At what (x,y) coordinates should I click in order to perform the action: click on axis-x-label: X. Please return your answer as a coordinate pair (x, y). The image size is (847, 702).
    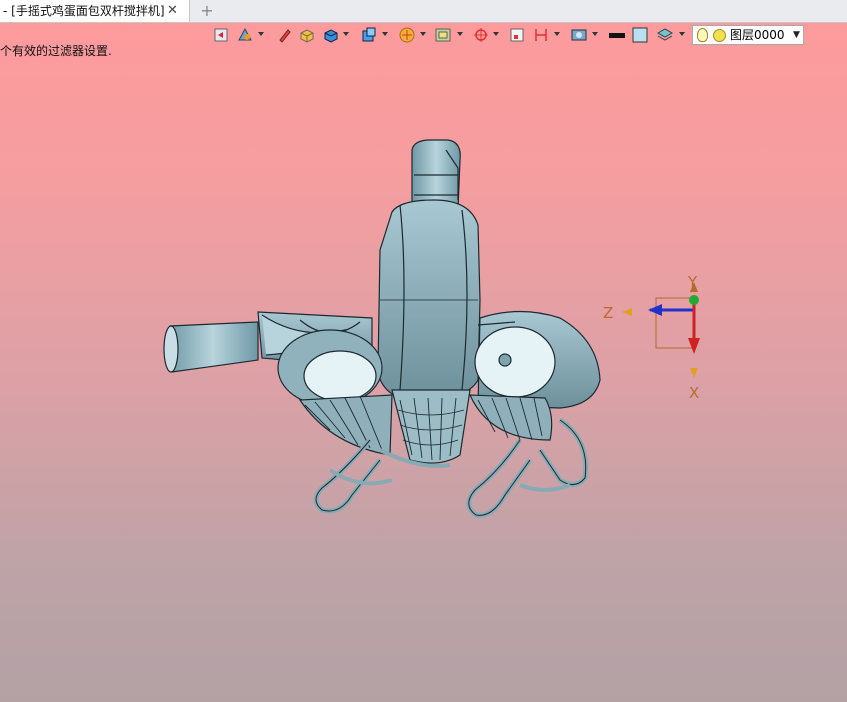
    Looking at the image, I should click on (694, 393).